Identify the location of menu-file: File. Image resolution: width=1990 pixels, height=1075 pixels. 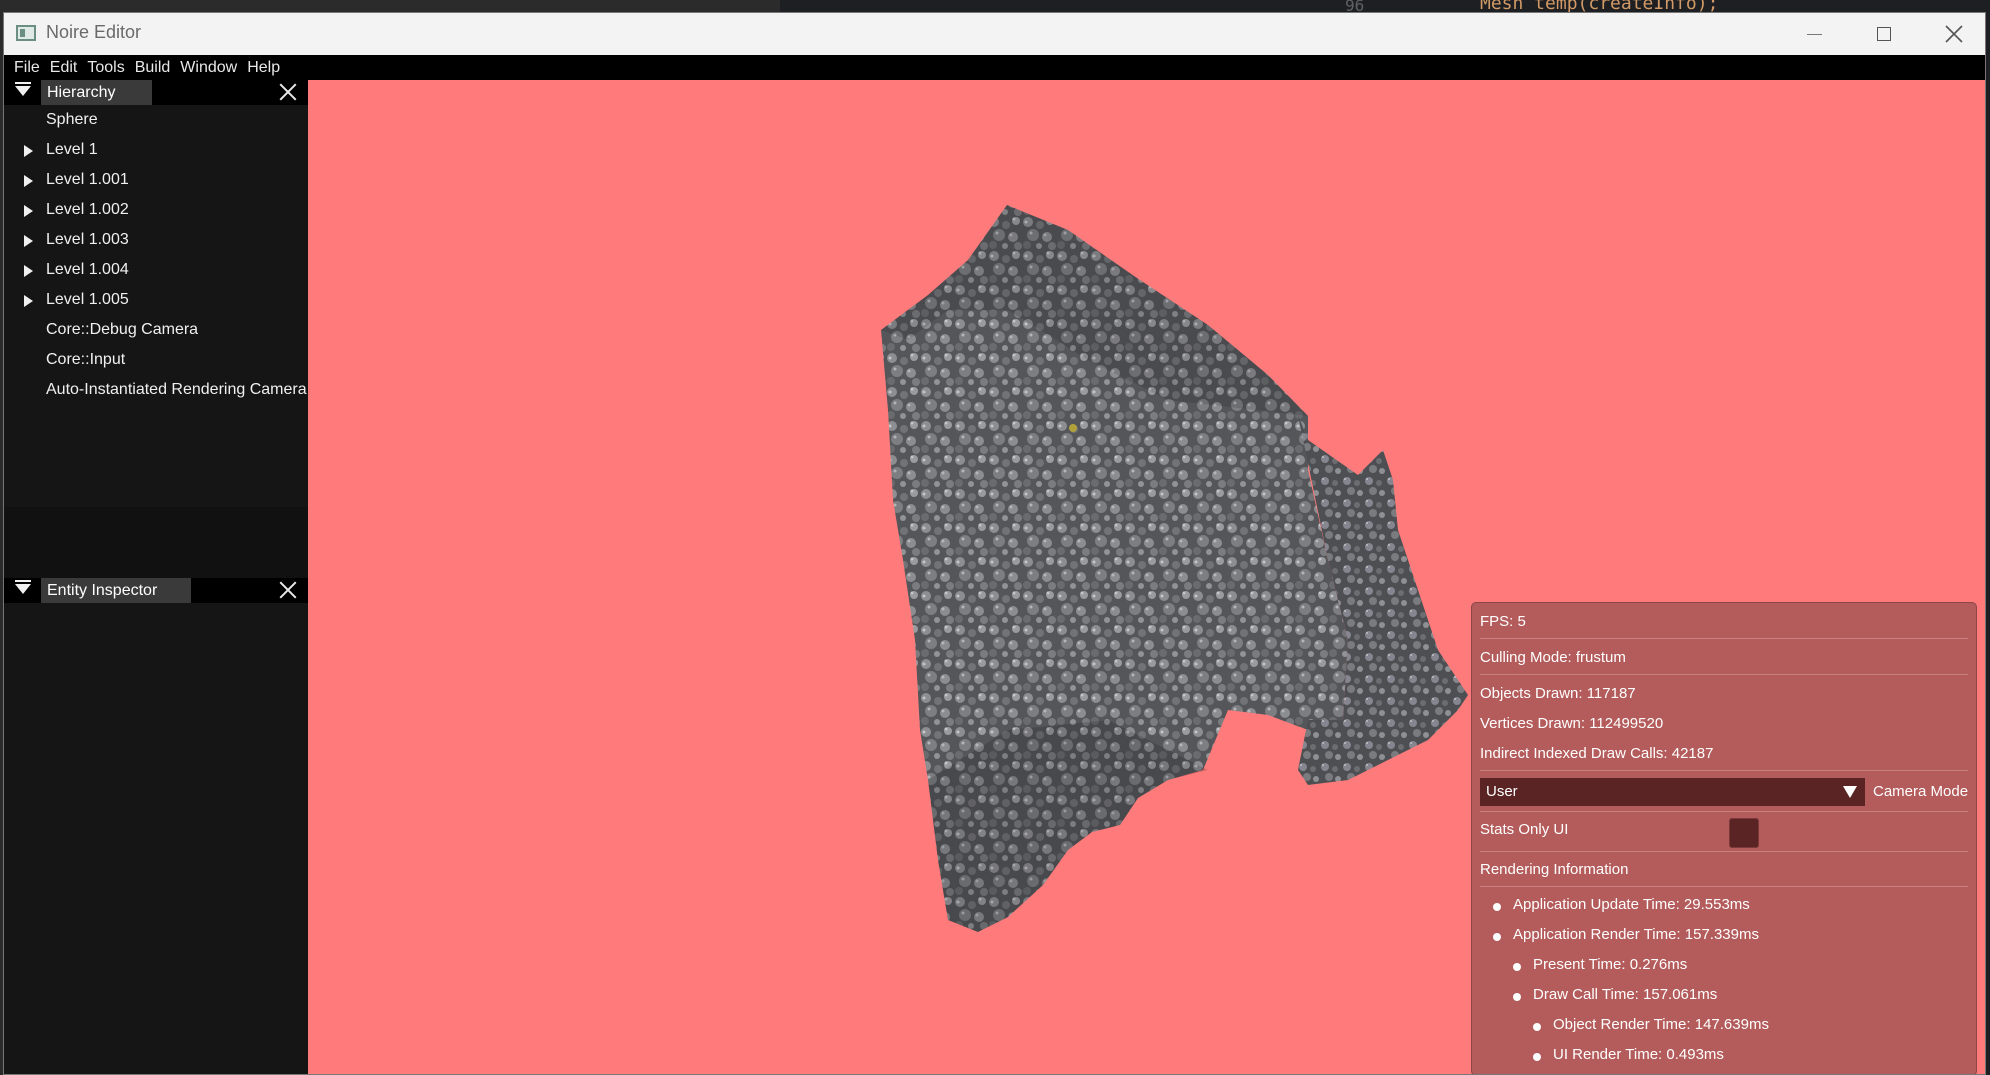
(27, 67).